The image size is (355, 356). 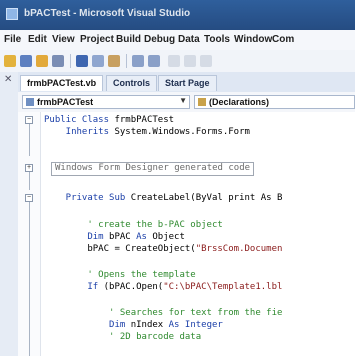 I want to click on standard-toolbar, so click(x=177, y=61).